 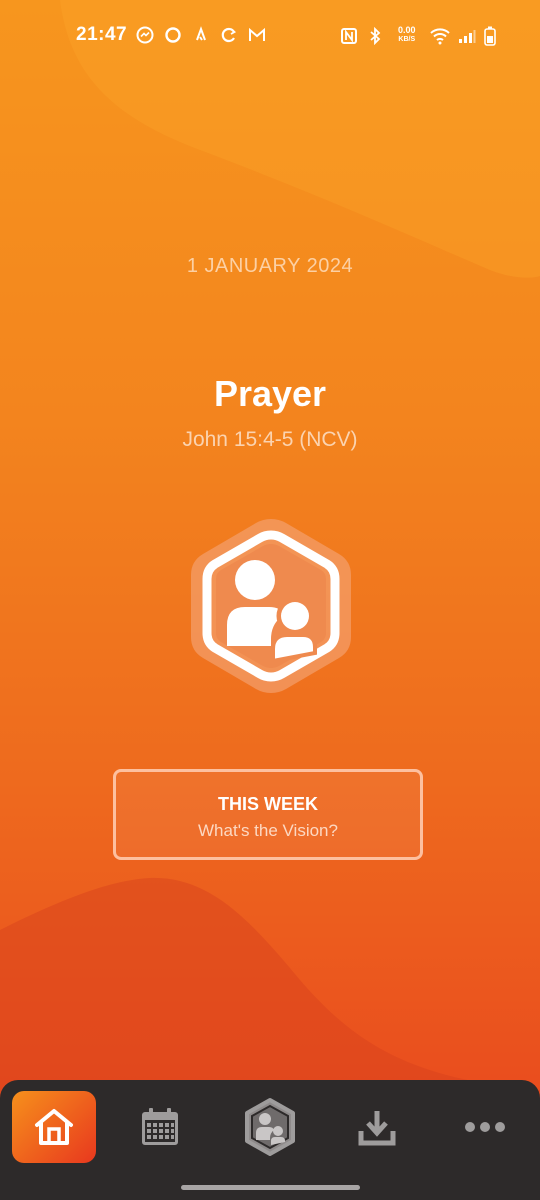 I want to click on tab-downloads, so click(x=377, y=1127).